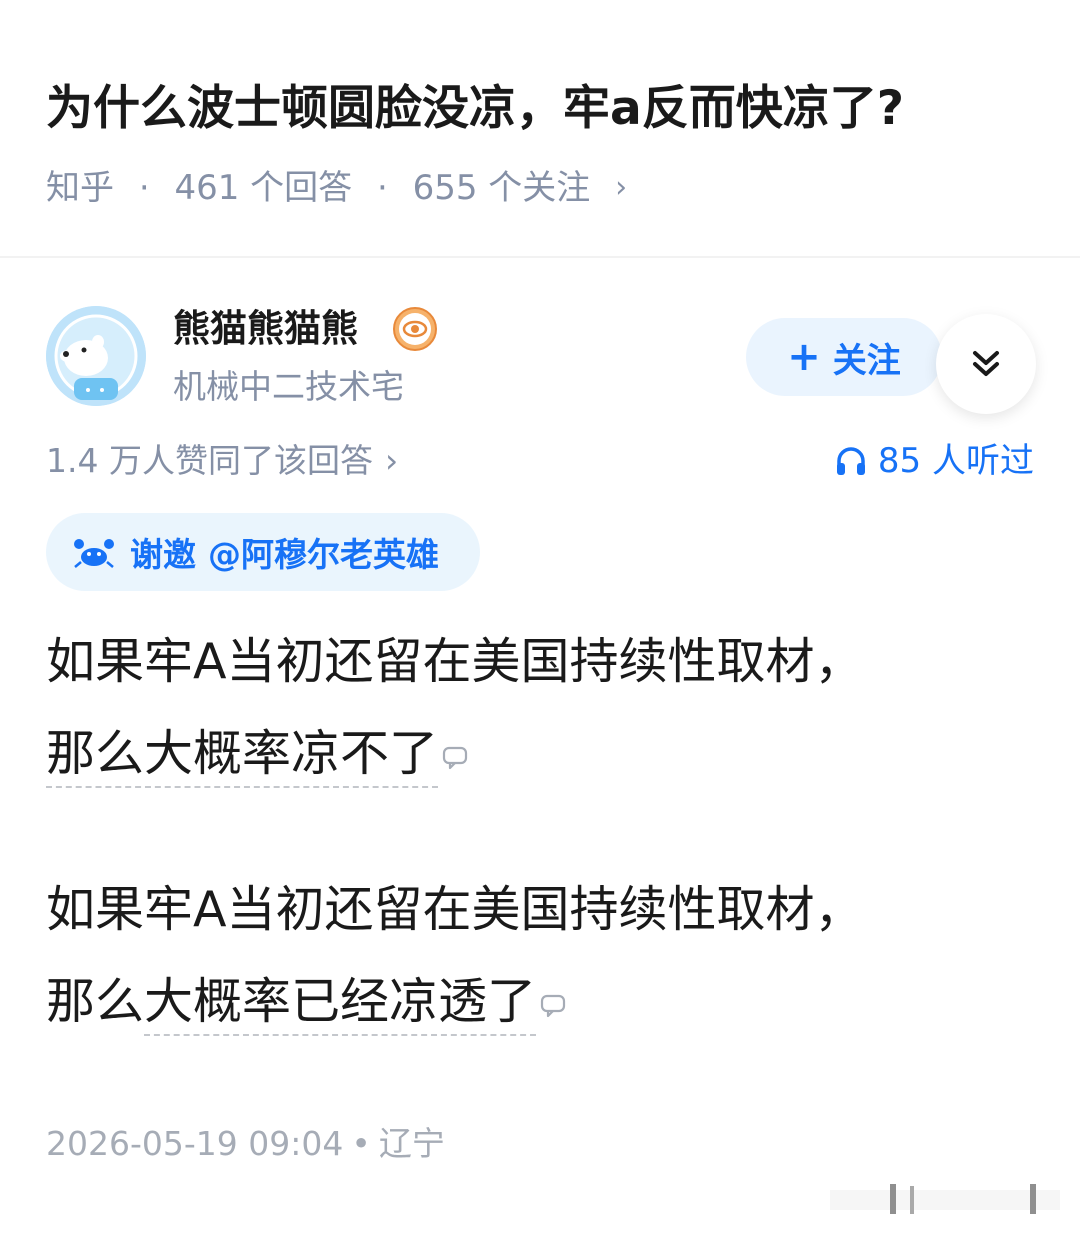  I want to click on invite-label: 谢邀, so click(163, 554).